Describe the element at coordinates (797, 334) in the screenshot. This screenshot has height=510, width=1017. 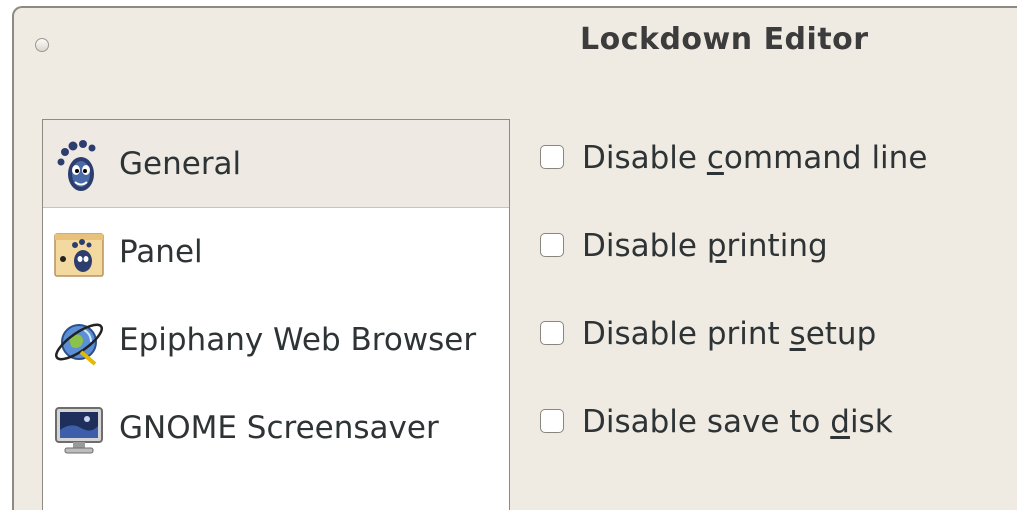
I see `mnemonic: s` at that location.